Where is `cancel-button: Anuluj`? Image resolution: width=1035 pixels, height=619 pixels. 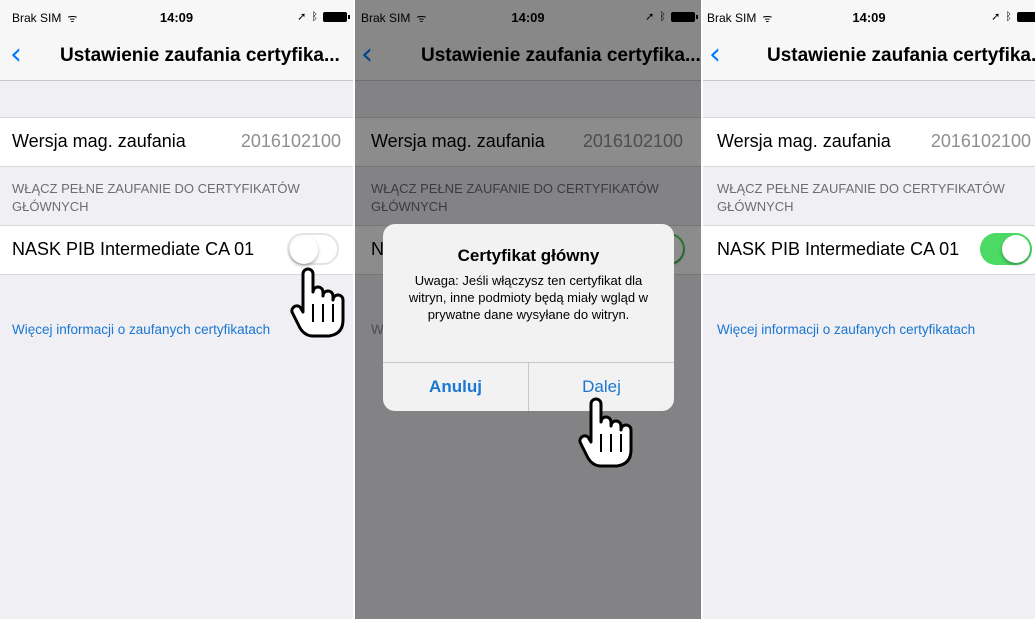 cancel-button: Anuluj is located at coordinates (455, 387).